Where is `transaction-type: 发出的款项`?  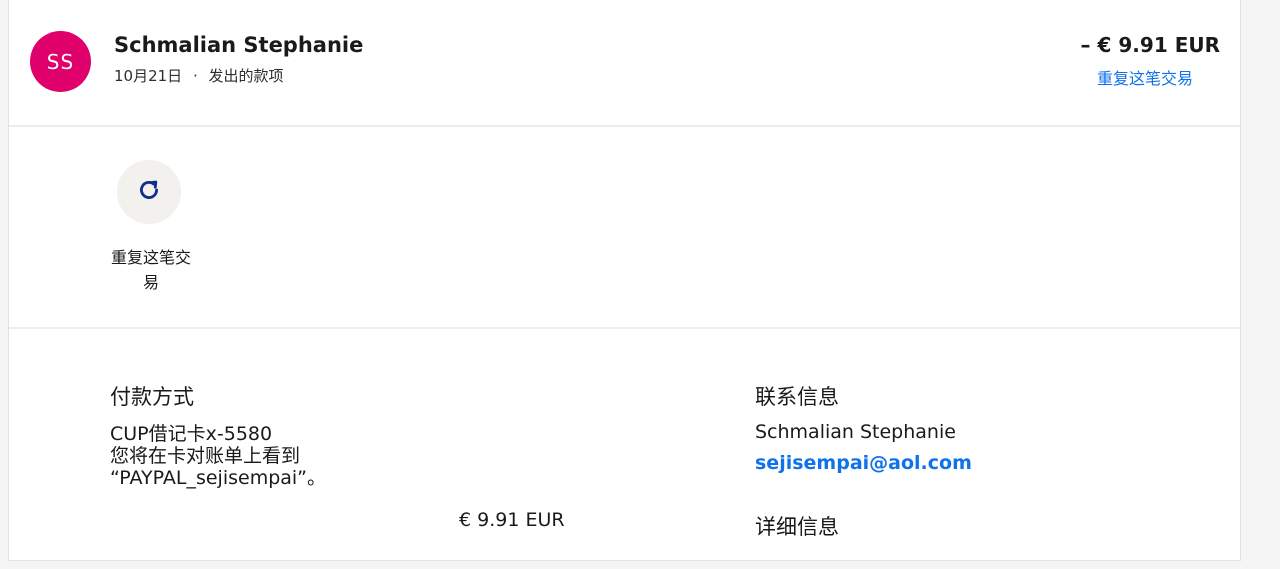
transaction-type: 发出的款项 is located at coordinates (246, 76).